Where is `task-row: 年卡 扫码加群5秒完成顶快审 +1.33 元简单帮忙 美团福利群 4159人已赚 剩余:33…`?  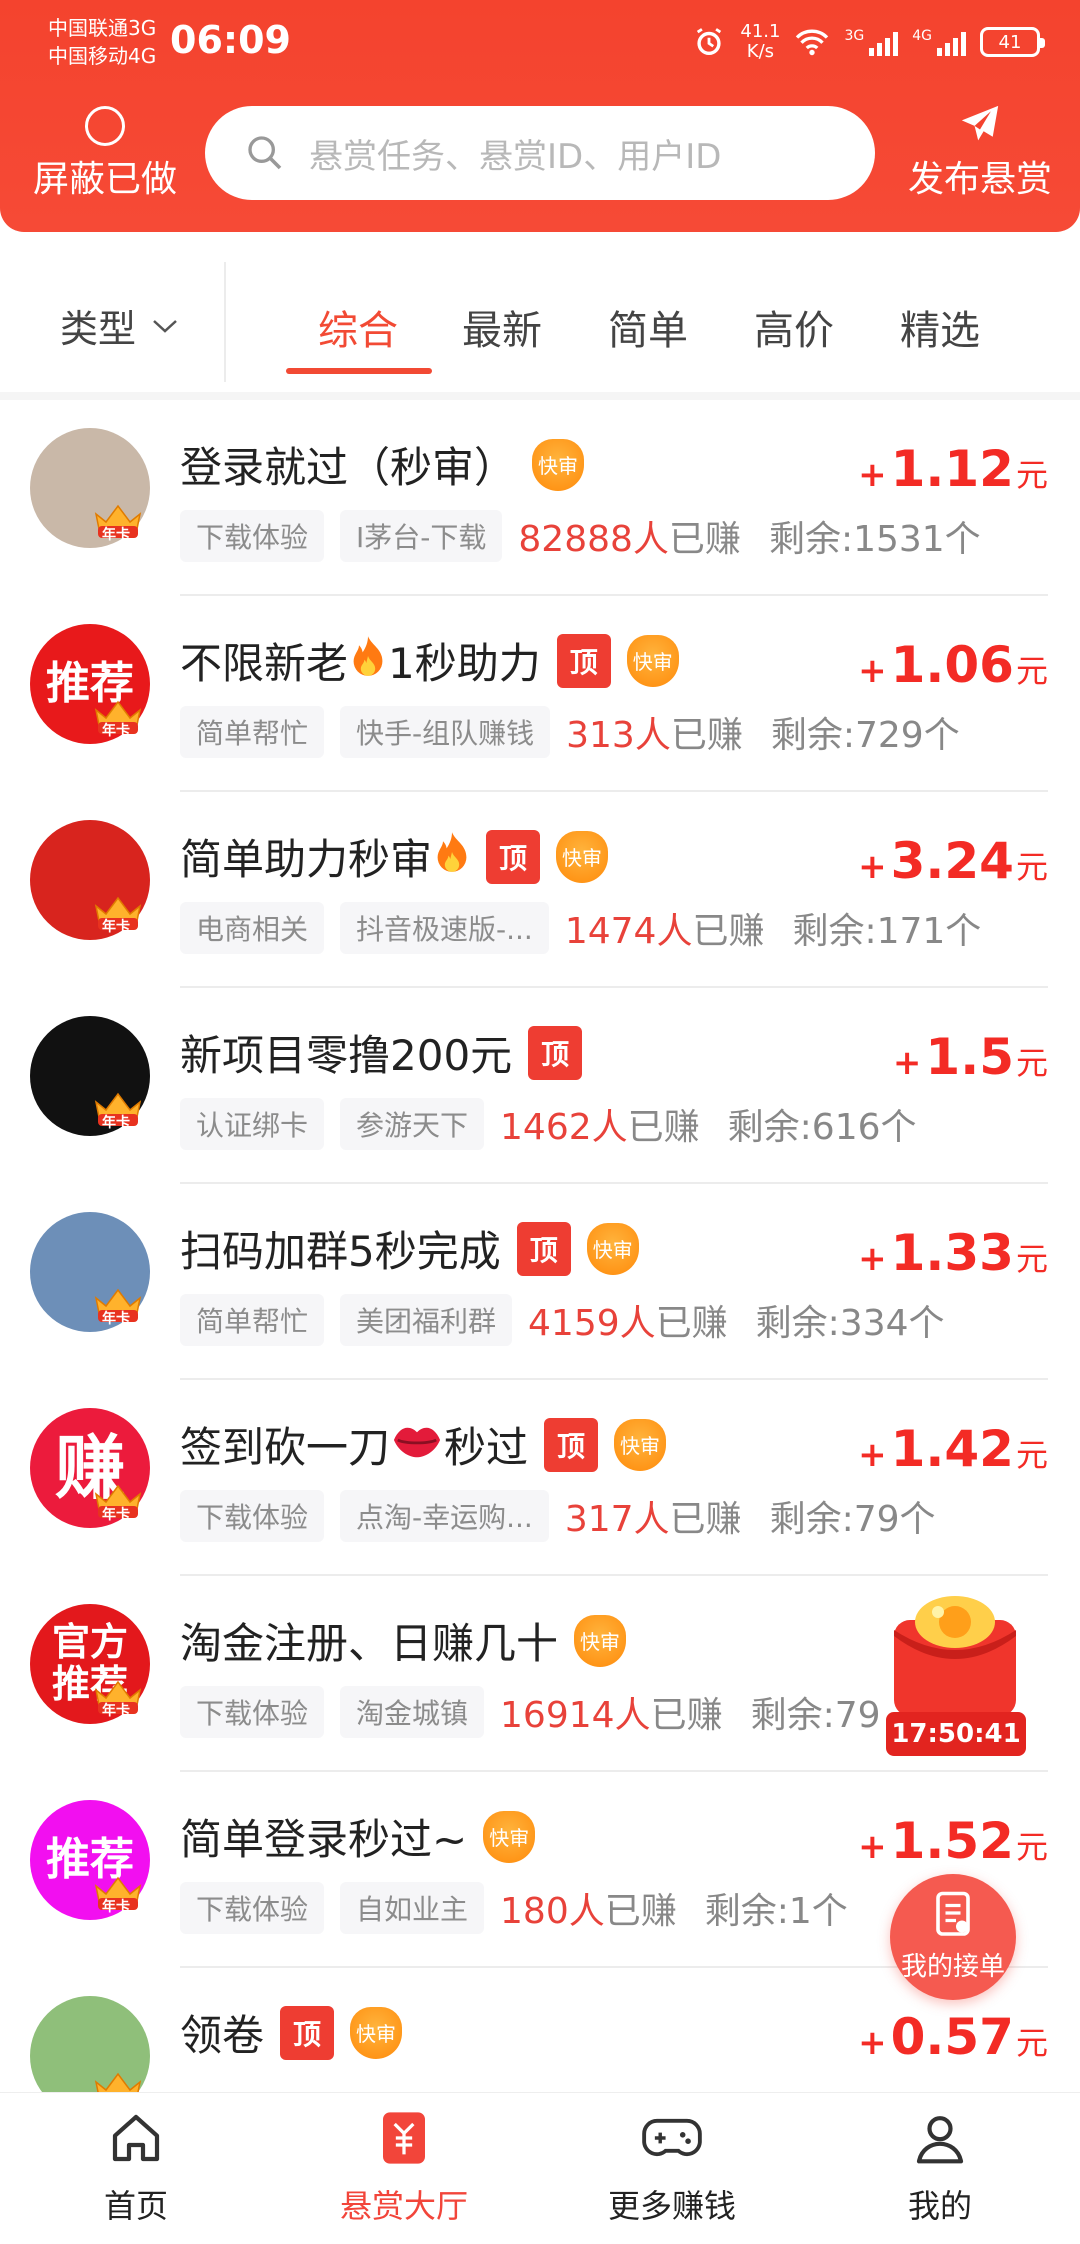 task-row: 年卡 扫码加群5秒完成顶快审 +1.33 元简单帮忙 美团福利群 4159人已赚 剩余:33… is located at coordinates (540, 1282).